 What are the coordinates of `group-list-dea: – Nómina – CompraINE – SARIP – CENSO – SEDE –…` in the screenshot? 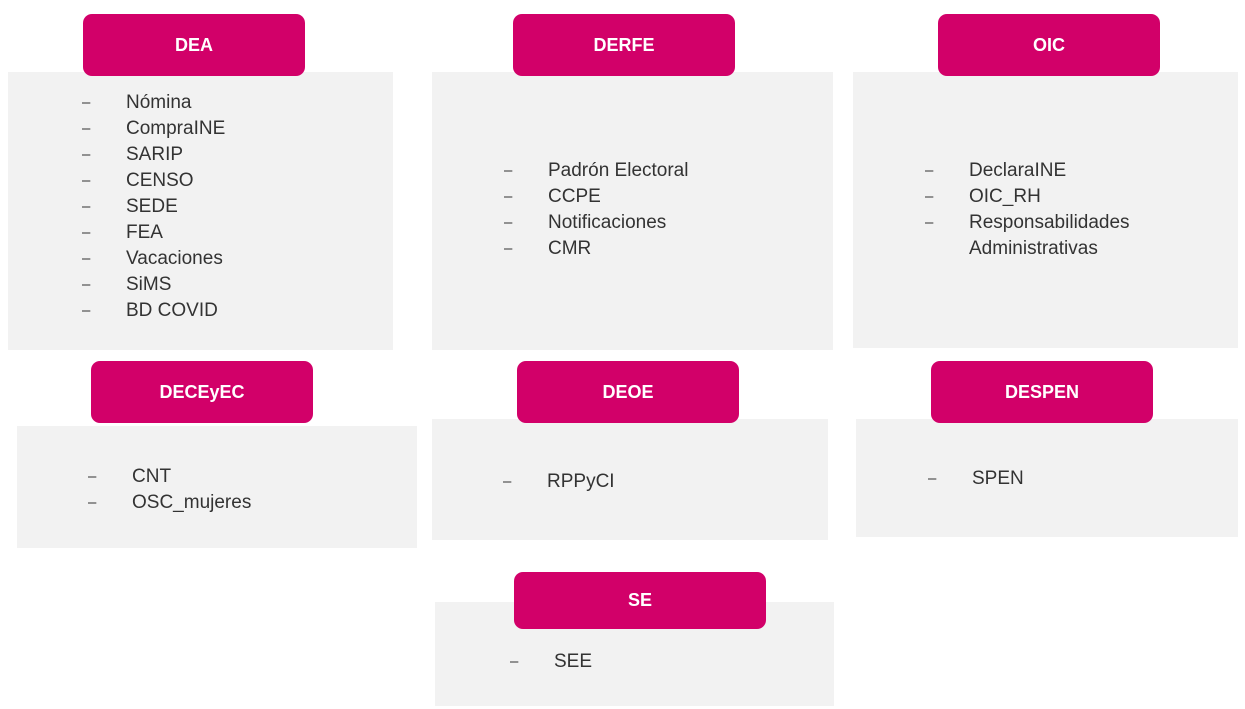 It's located at (153, 207).